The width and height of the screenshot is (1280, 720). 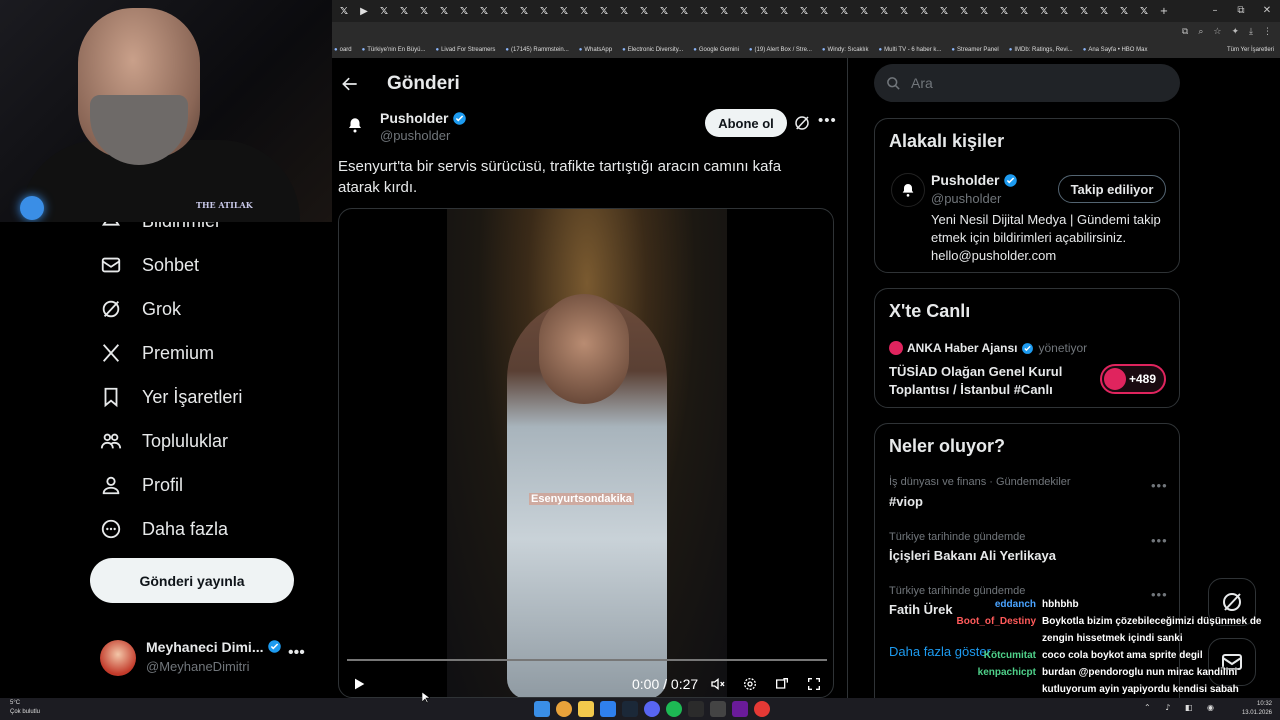 What do you see at coordinates (149, 265) in the screenshot?
I see `nav-item-chat: Sohbet` at bounding box center [149, 265].